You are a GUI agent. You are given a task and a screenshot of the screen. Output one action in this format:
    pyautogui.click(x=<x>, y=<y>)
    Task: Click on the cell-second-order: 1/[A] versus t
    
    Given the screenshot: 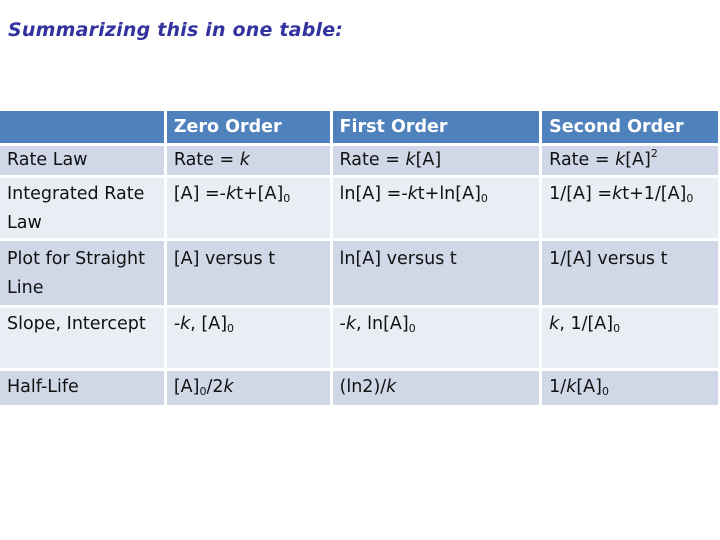 What is the action you would take?
    pyautogui.click(x=630, y=273)
    